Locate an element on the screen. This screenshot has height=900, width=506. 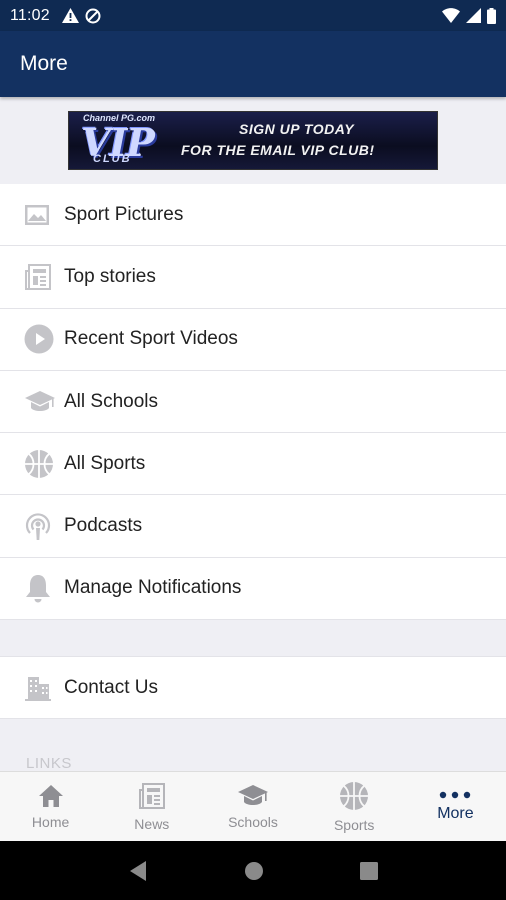
menu-item-label: Top stories is located at coordinates (110, 276).